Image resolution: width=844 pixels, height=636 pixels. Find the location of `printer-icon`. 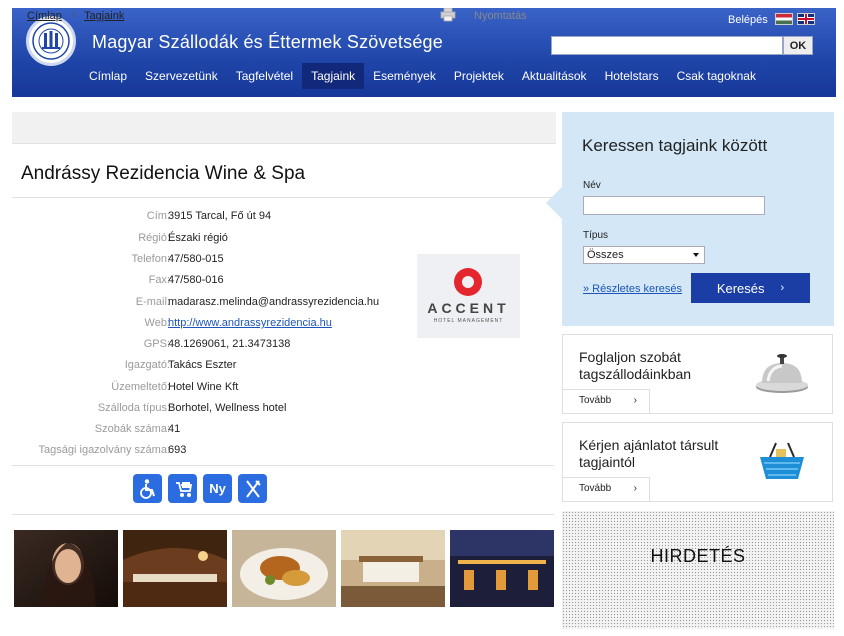

printer-icon is located at coordinates (448, 15).